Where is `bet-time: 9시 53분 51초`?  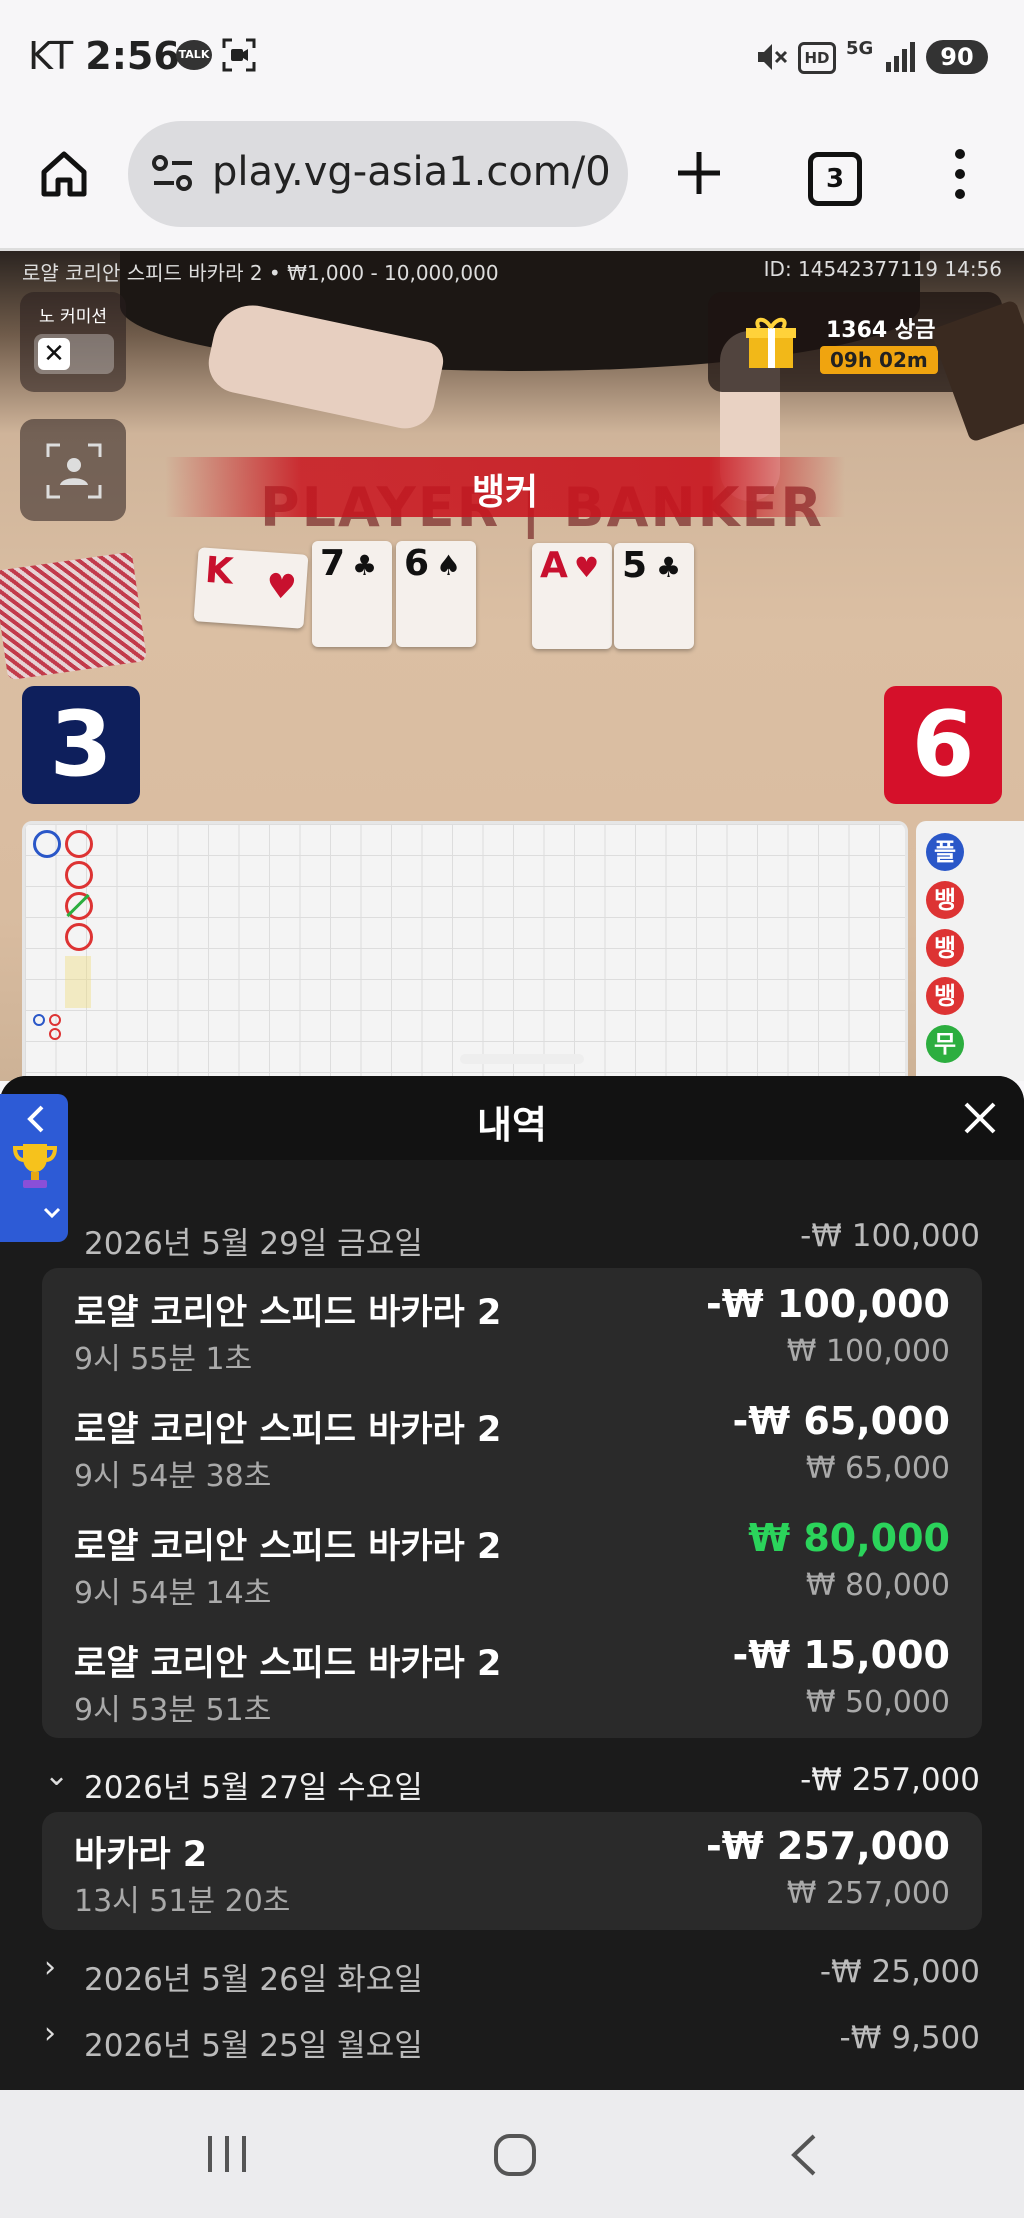 bet-time: 9시 53분 51초 is located at coordinates (173, 1710).